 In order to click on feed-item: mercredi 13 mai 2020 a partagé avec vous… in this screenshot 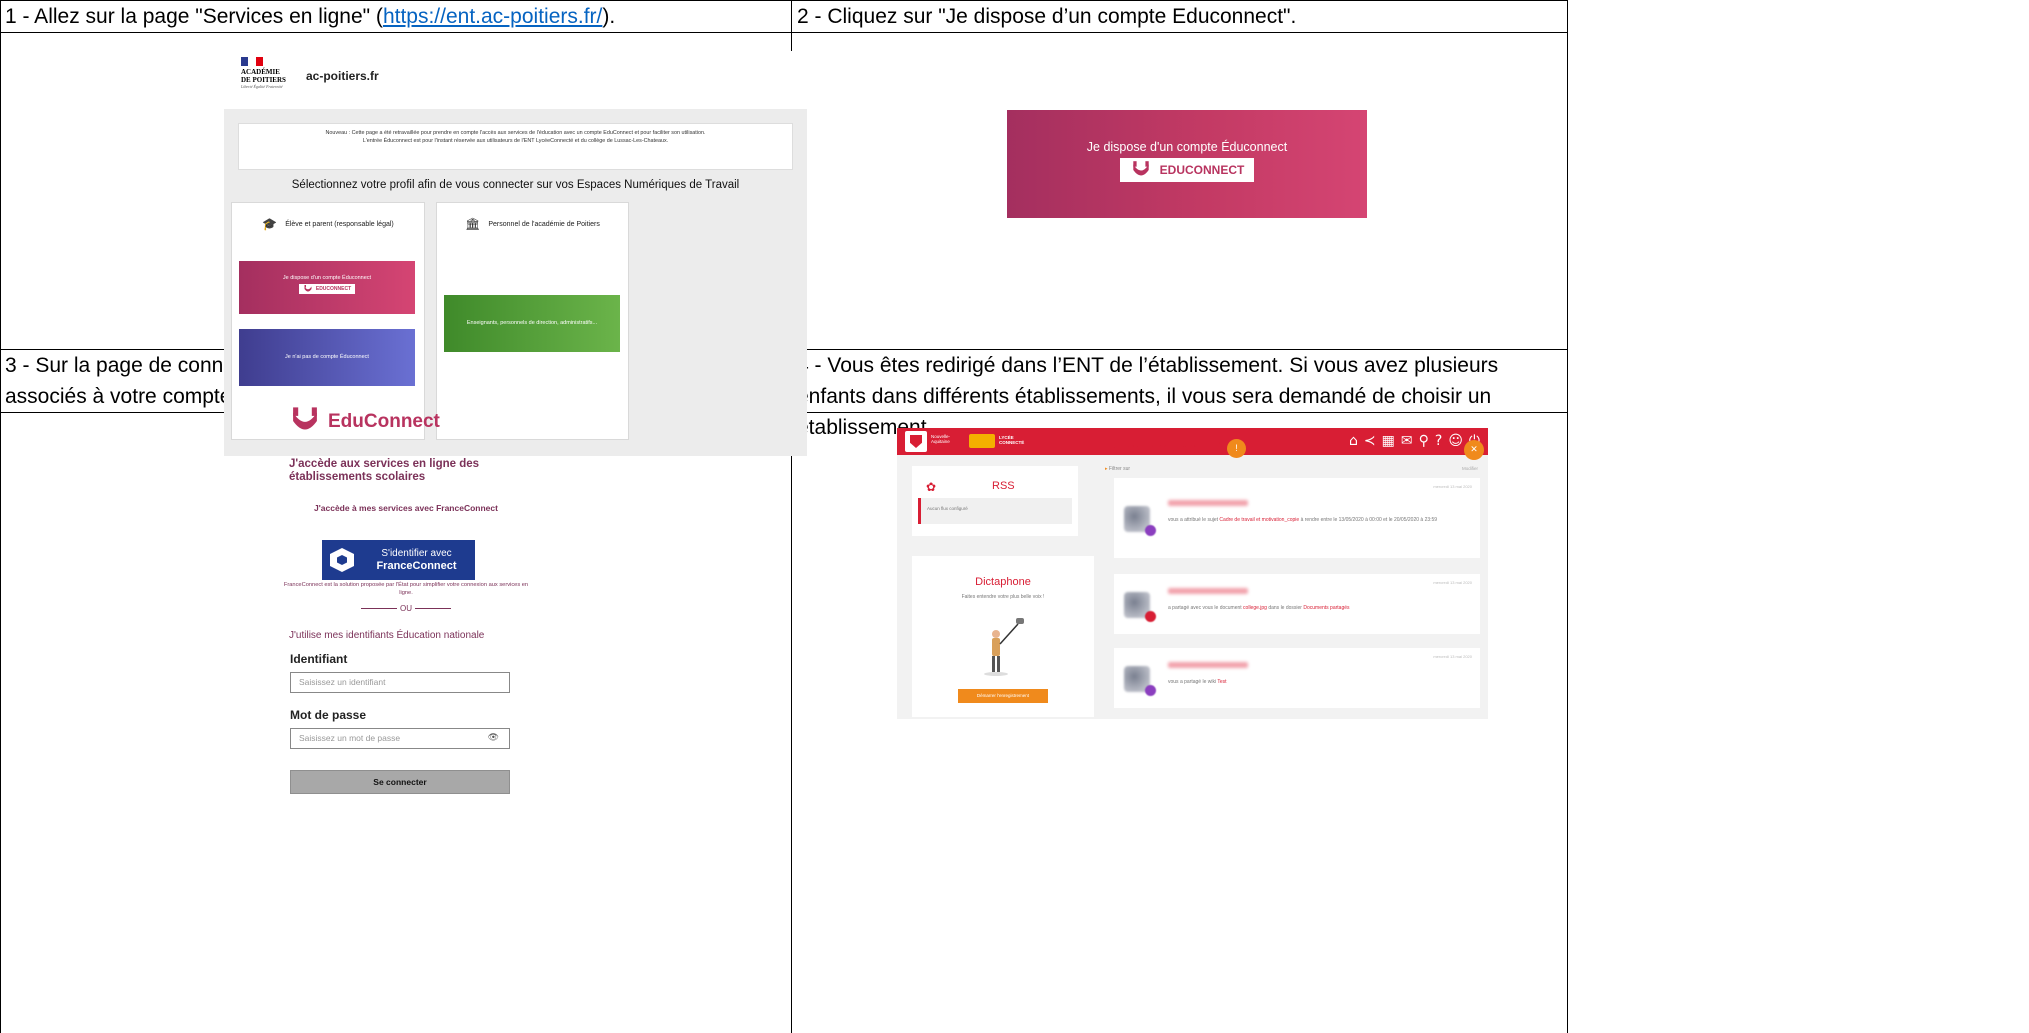, I will do `click(1297, 604)`.